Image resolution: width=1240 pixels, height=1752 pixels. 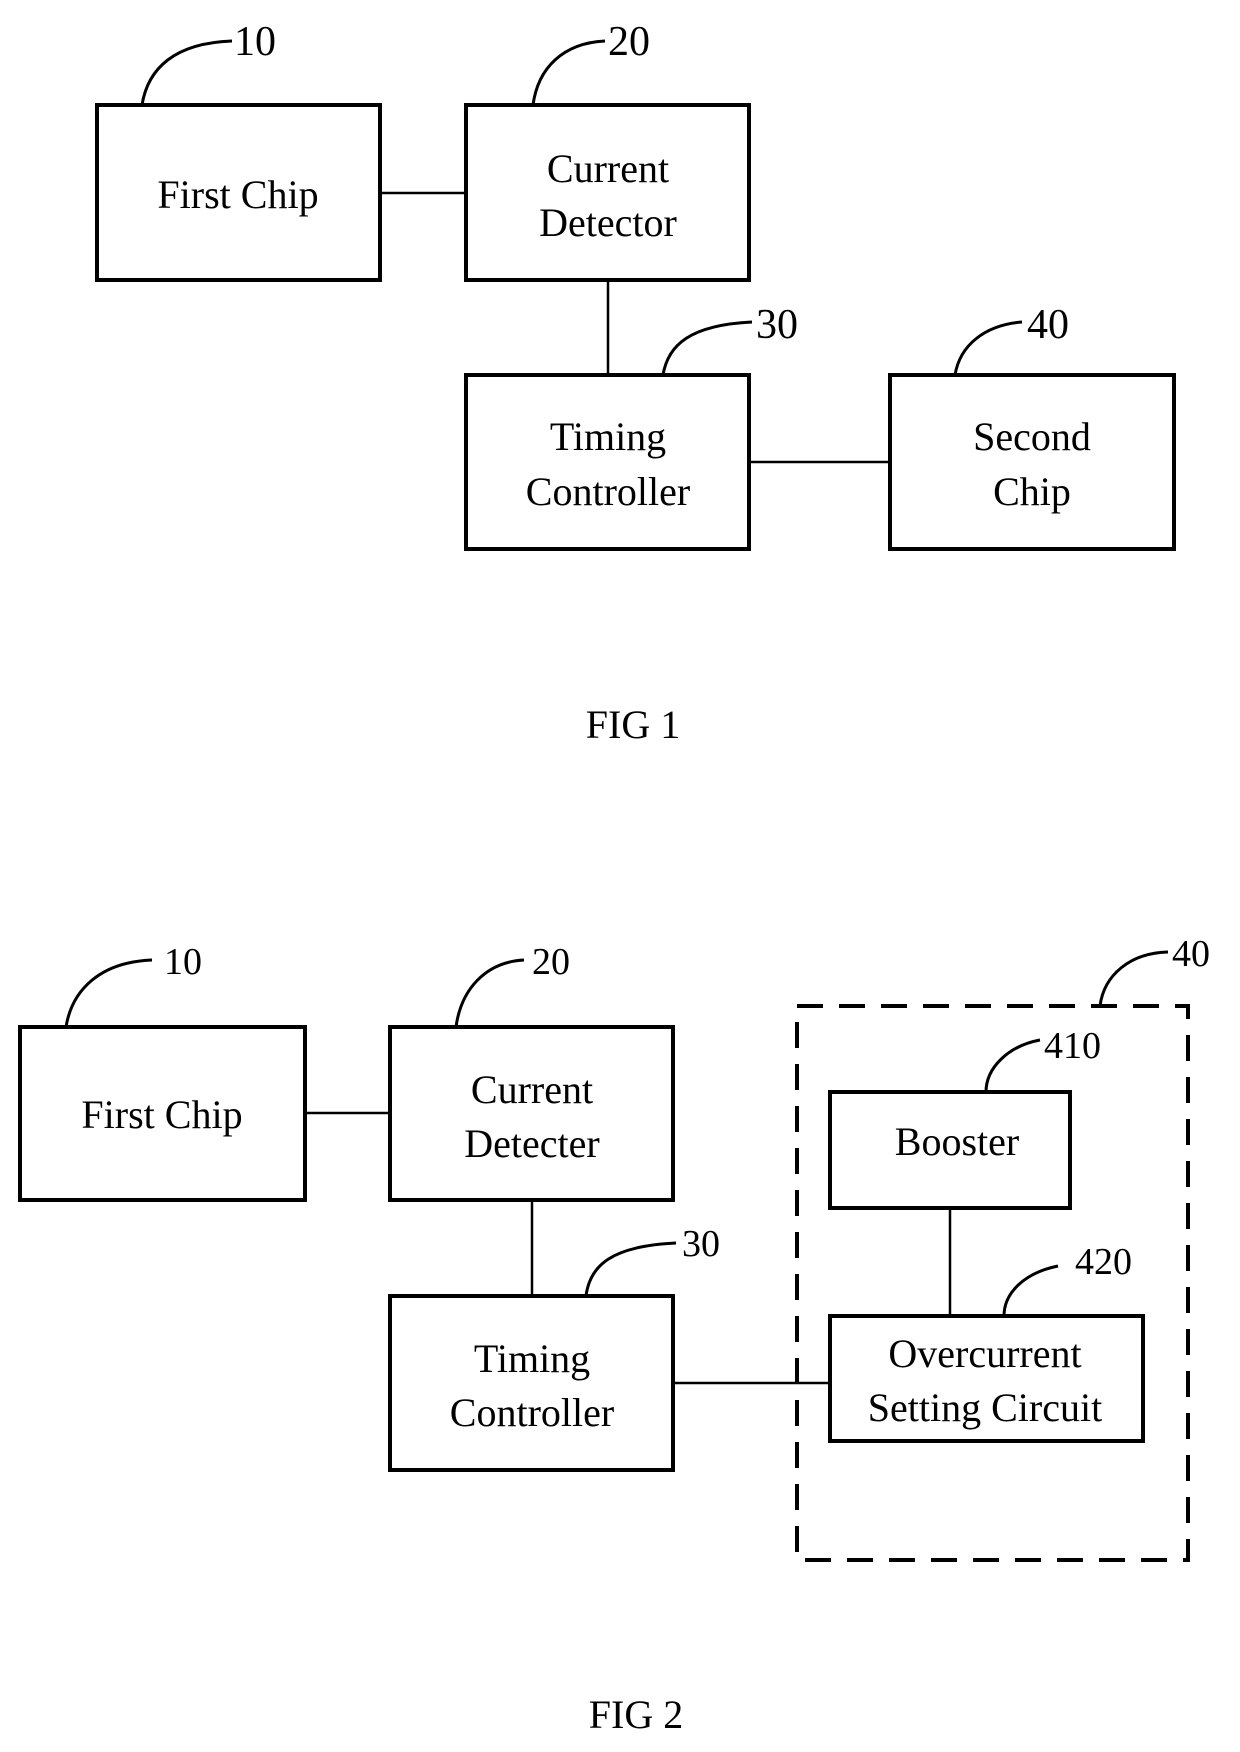 I want to click on block-label-line1: Second, so click(x=1032, y=436).